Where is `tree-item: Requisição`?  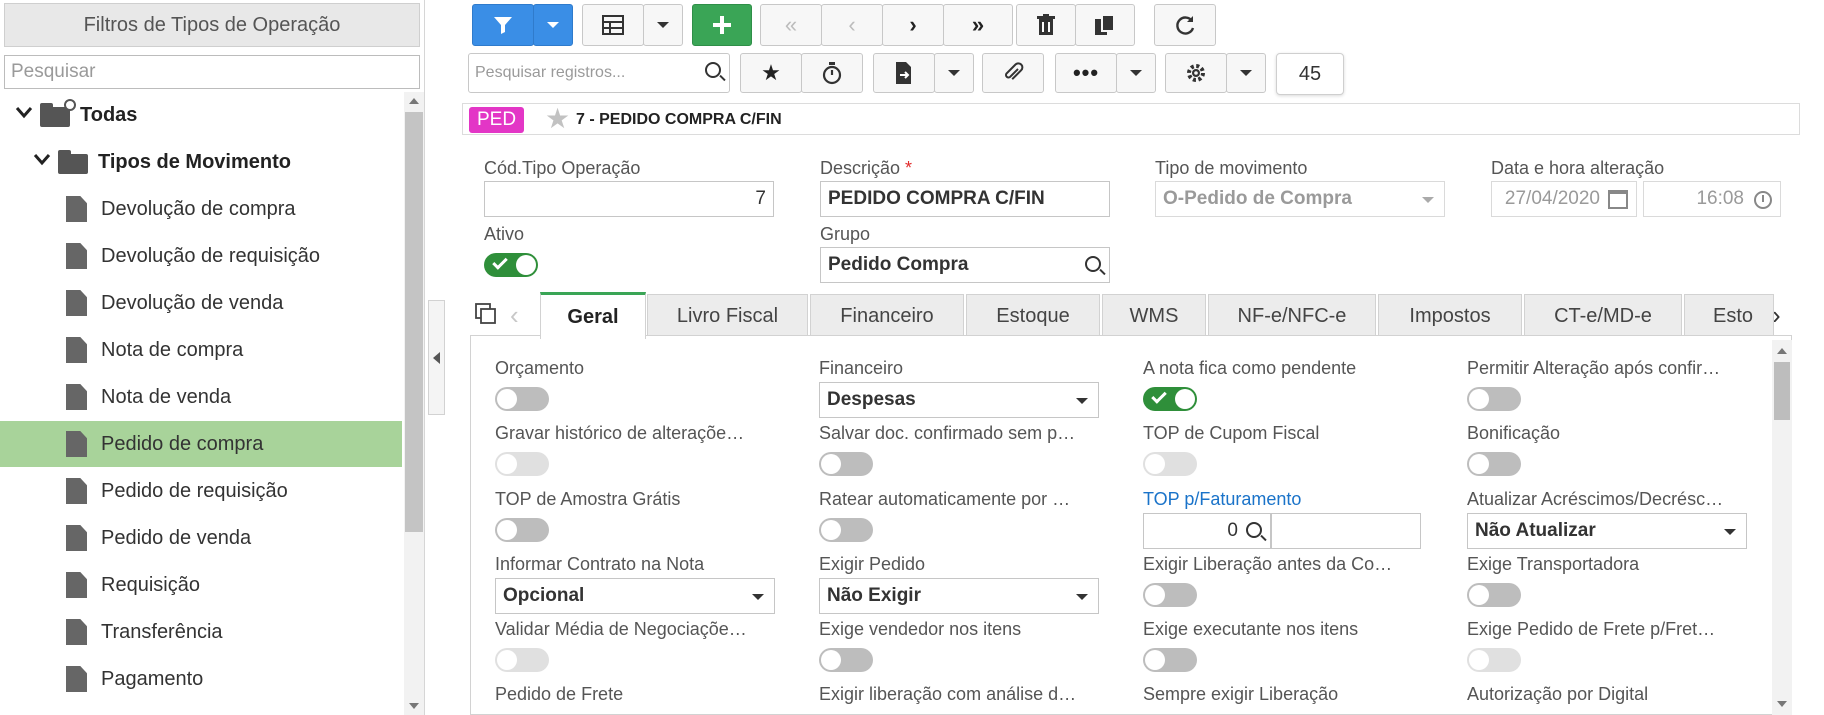 tree-item: Requisição is located at coordinates (201, 585).